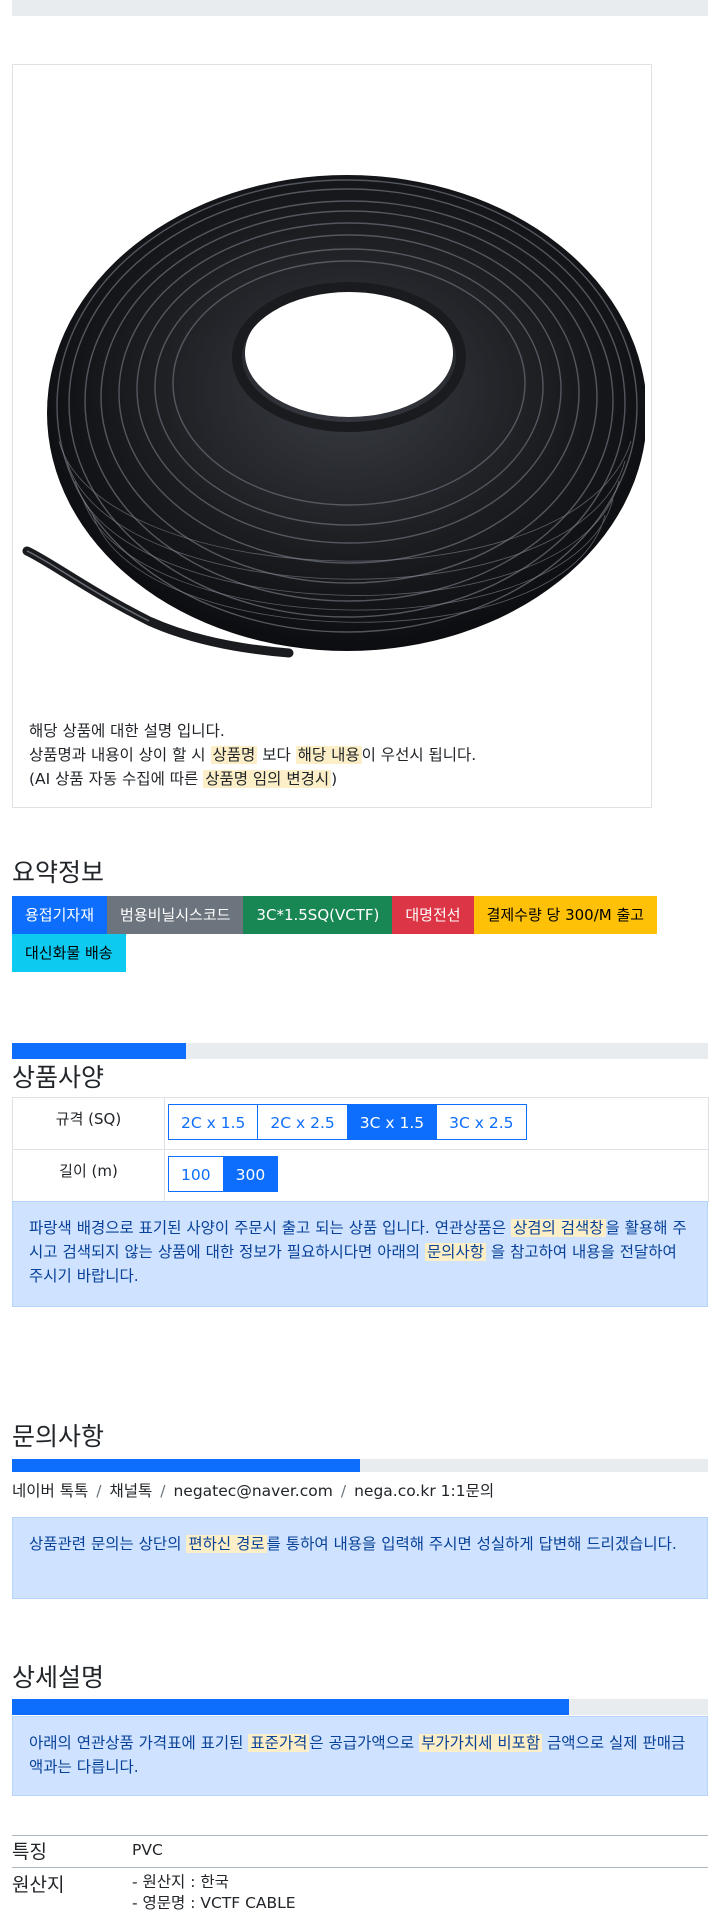  Describe the element at coordinates (364, 1743) in the screenshot. I see `notice-text: 은 공급가액으로` at that location.